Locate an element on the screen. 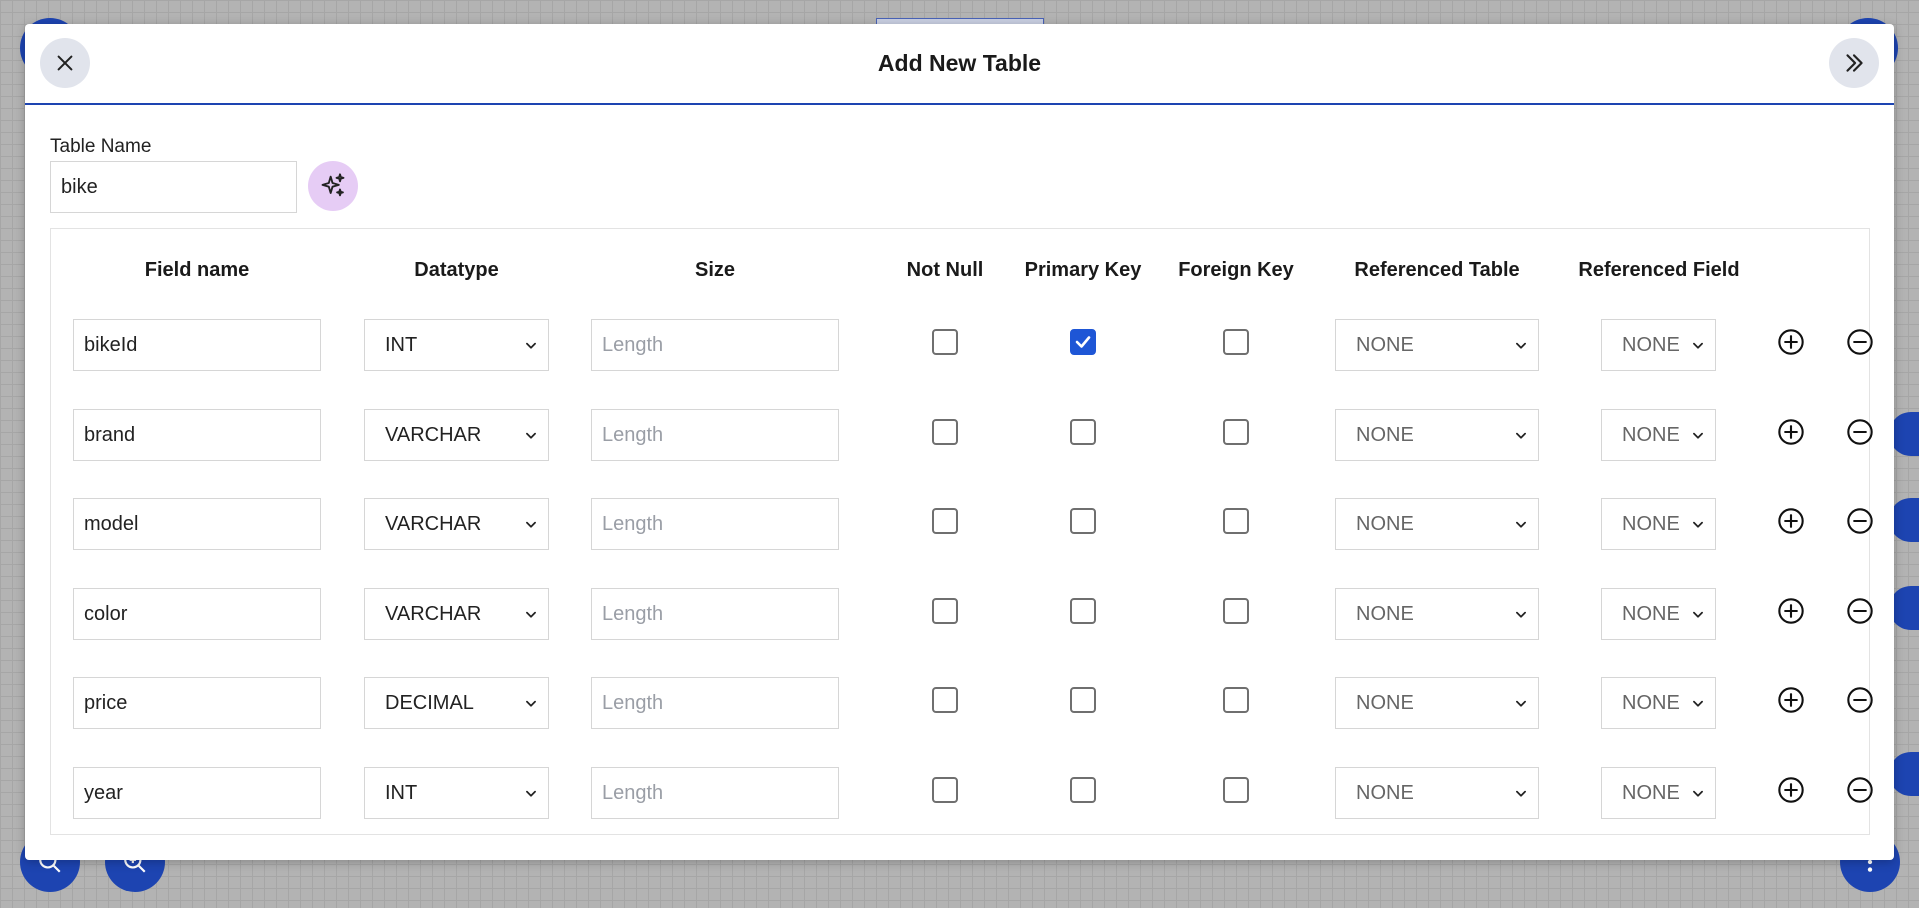  double-chevron-right-icon is located at coordinates (1854, 63).